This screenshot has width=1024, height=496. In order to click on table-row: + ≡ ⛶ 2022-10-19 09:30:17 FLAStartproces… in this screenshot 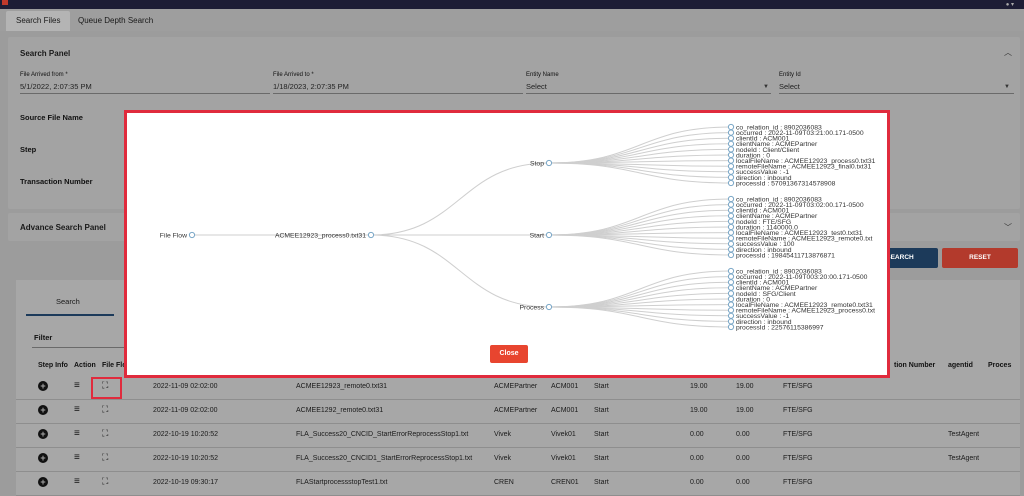, I will do `click(518, 484)`.